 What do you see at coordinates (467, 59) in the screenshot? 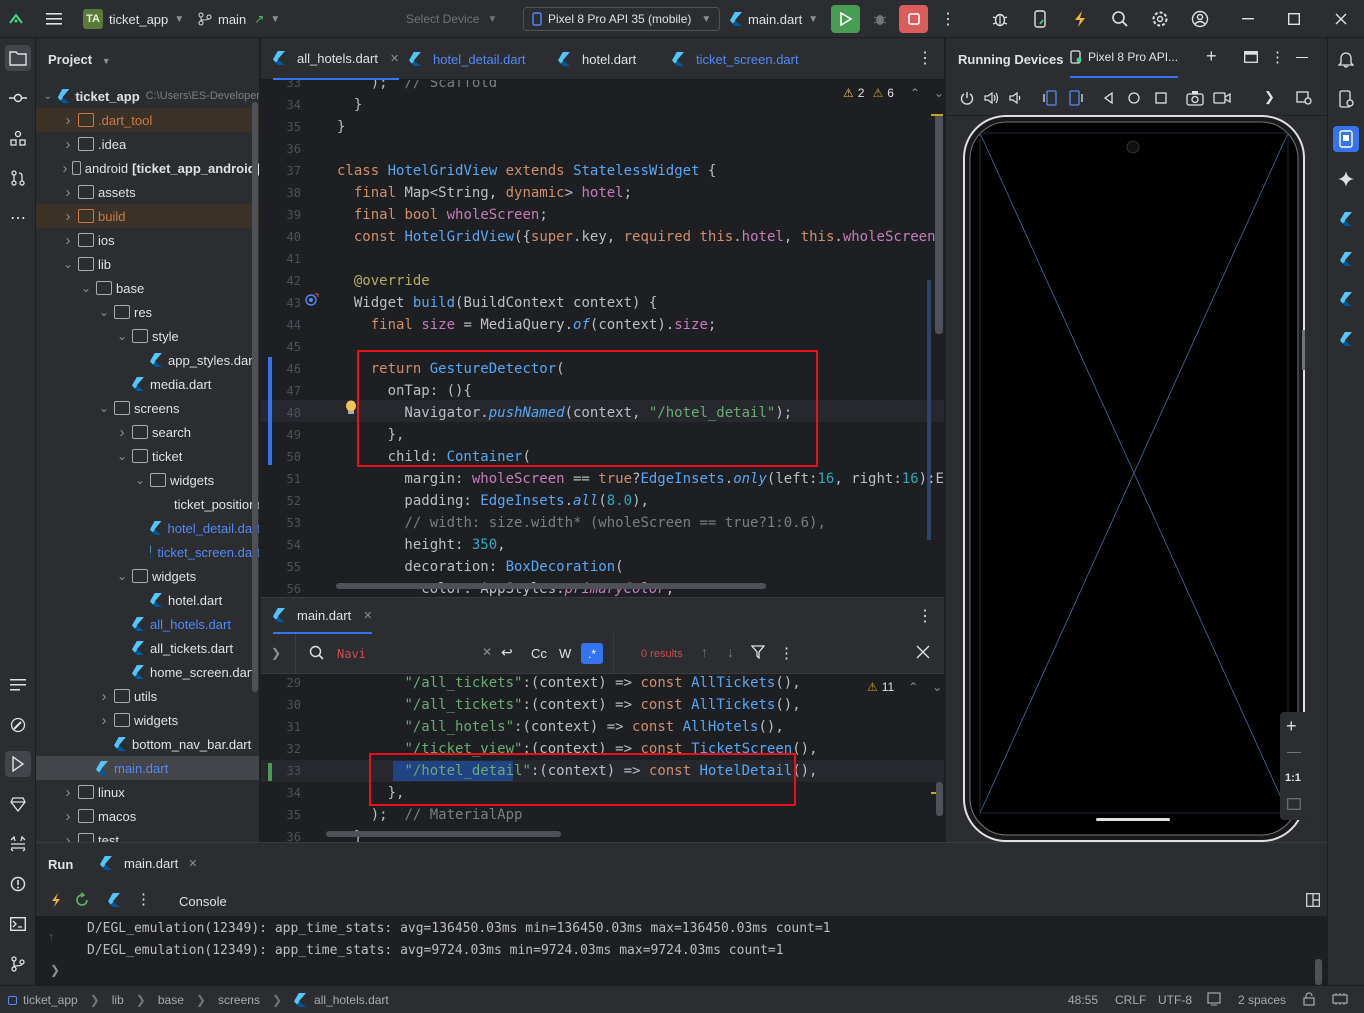
I see `tab-hotel-detail: hotel_detail.dart` at bounding box center [467, 59].